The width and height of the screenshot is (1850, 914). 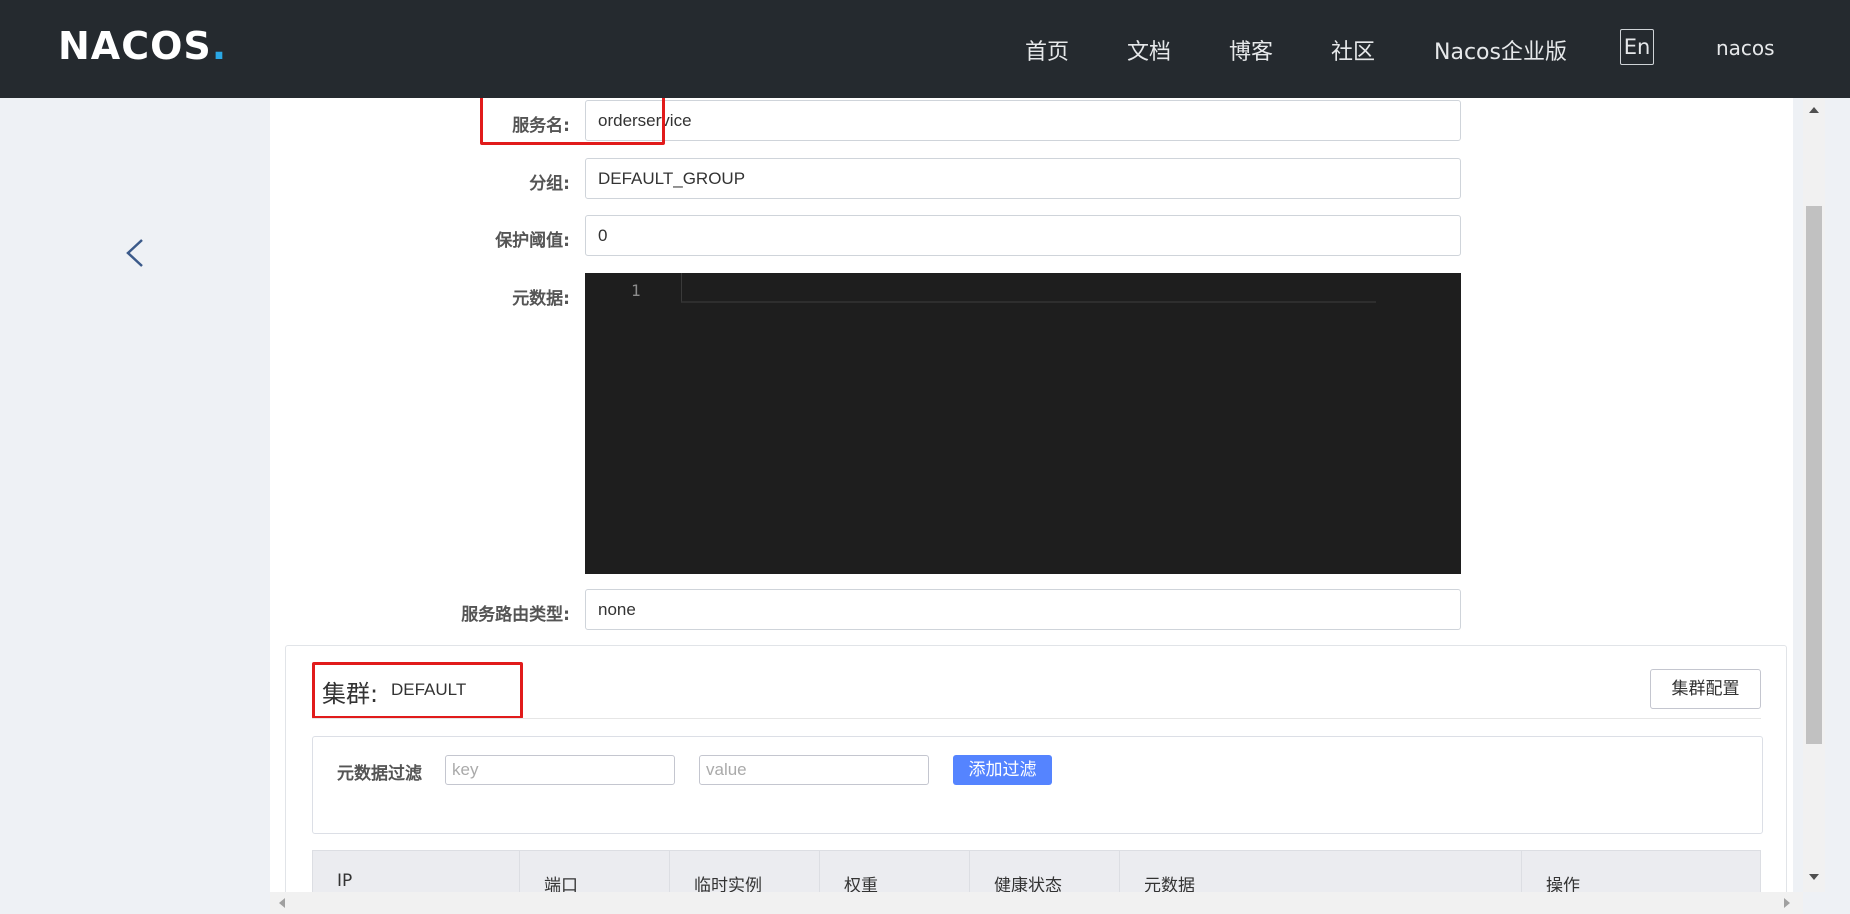 I want to click on threshold-label: 保护阈值:, so click(x=532, y=241).